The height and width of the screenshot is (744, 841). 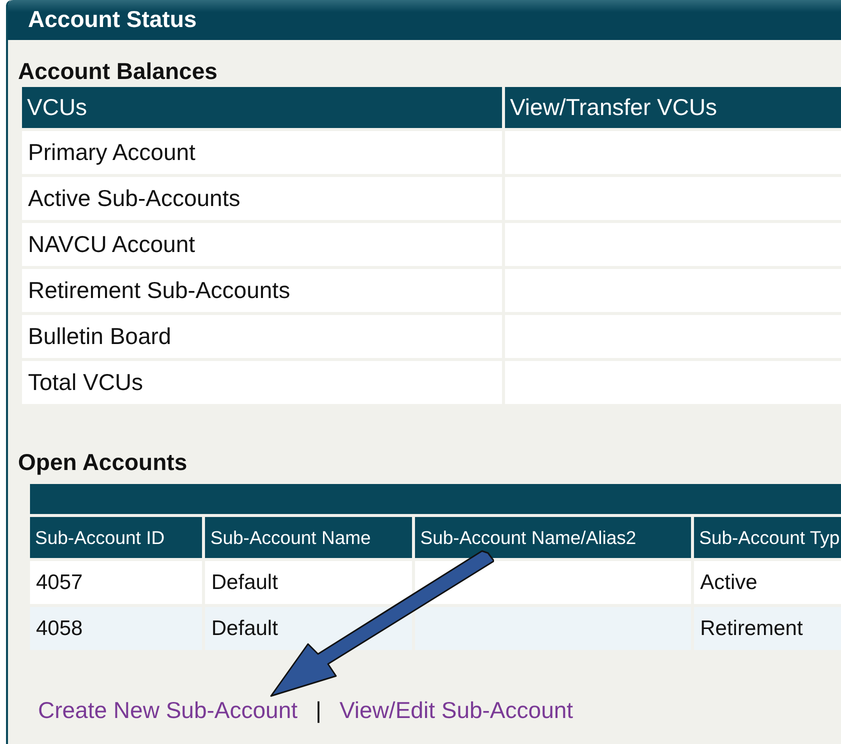 What do you see at coordinates (116, 582) in the screenshot?
I see `table-cell: 4057` at bounding box center [116, 582].